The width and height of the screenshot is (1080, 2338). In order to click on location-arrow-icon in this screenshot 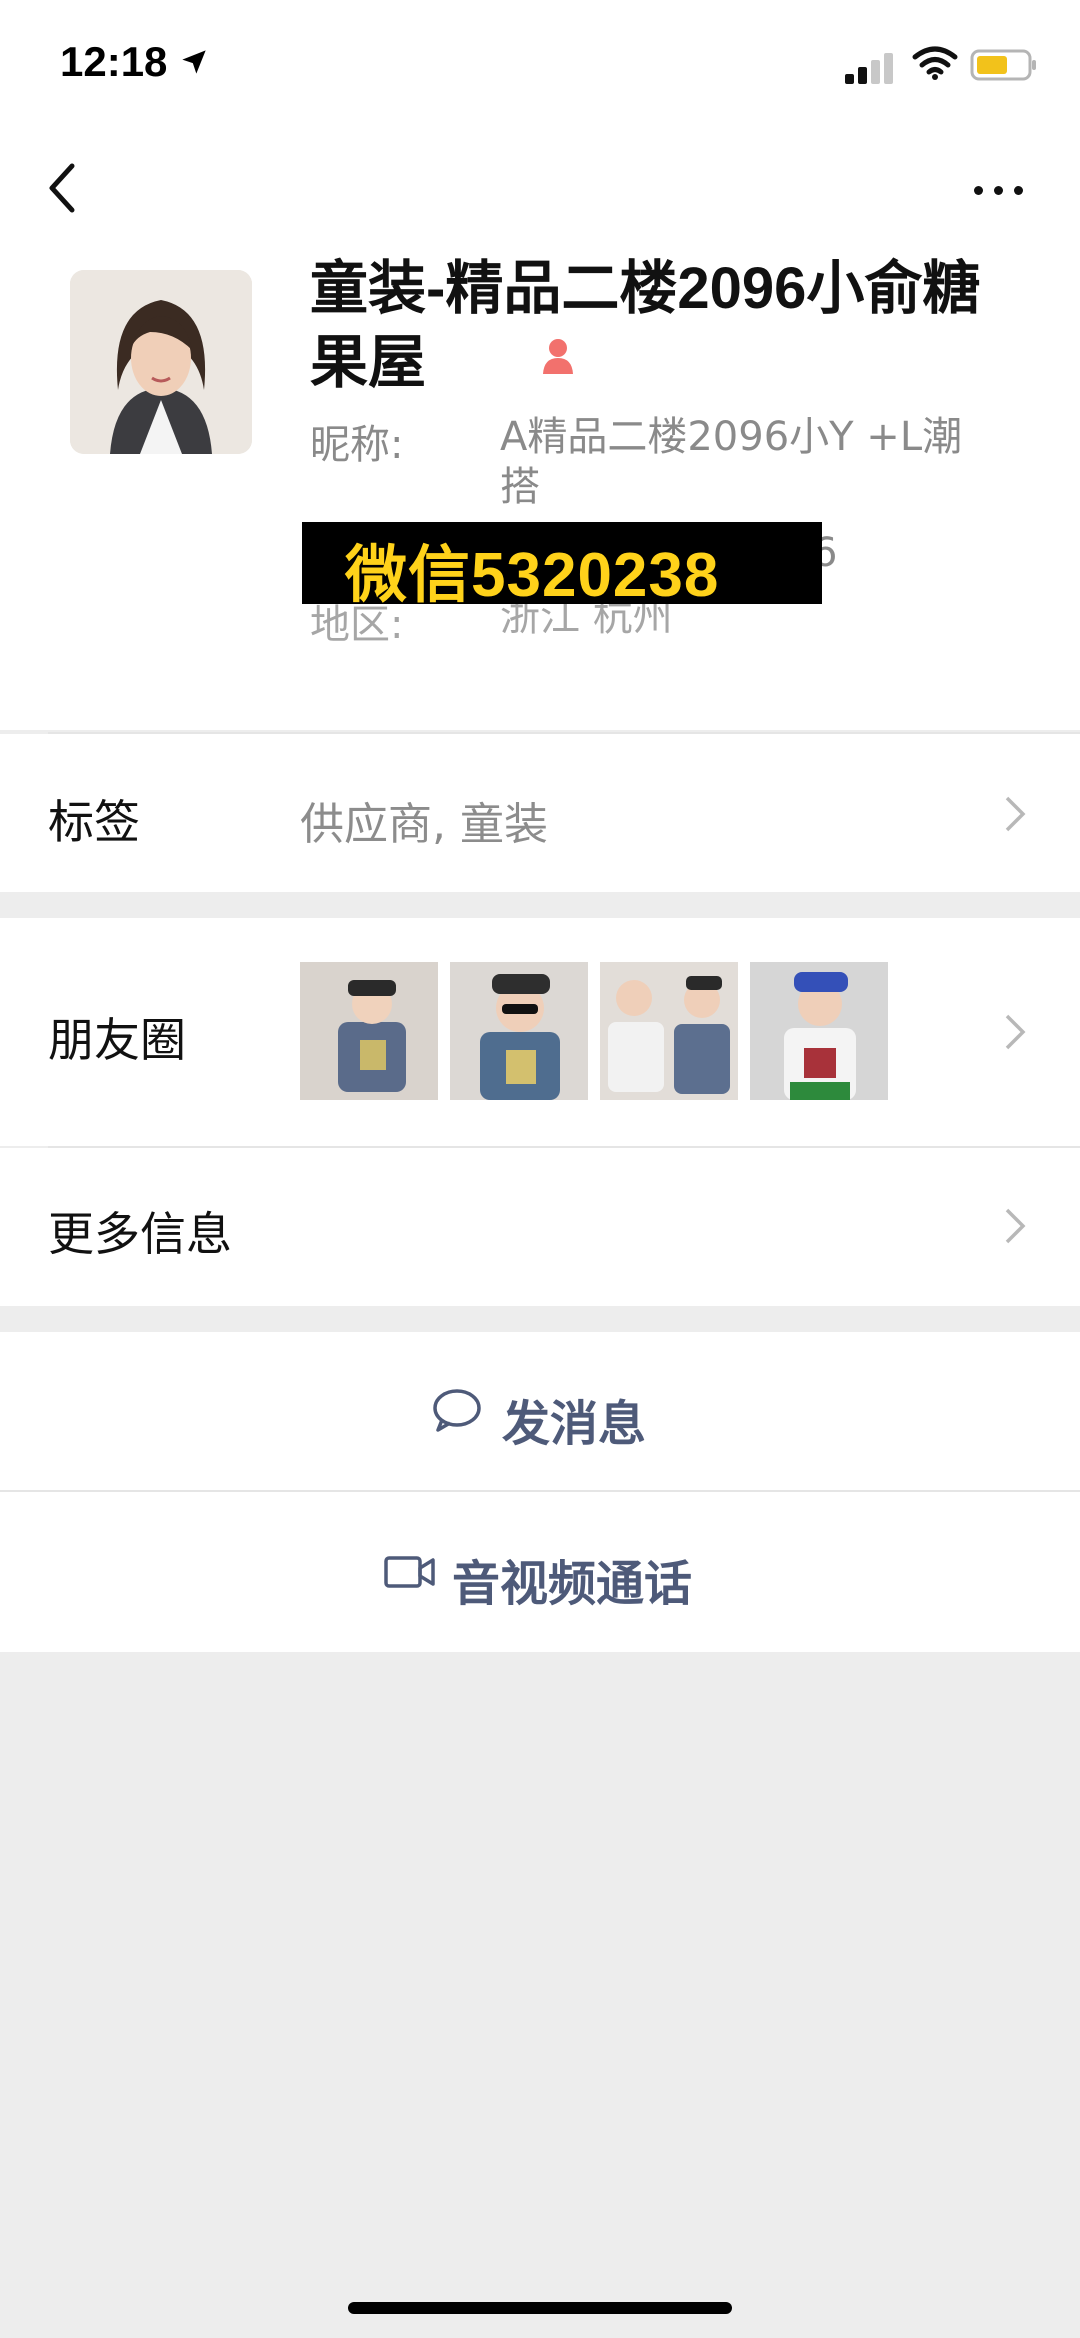, I will do `click(194, 62)`.